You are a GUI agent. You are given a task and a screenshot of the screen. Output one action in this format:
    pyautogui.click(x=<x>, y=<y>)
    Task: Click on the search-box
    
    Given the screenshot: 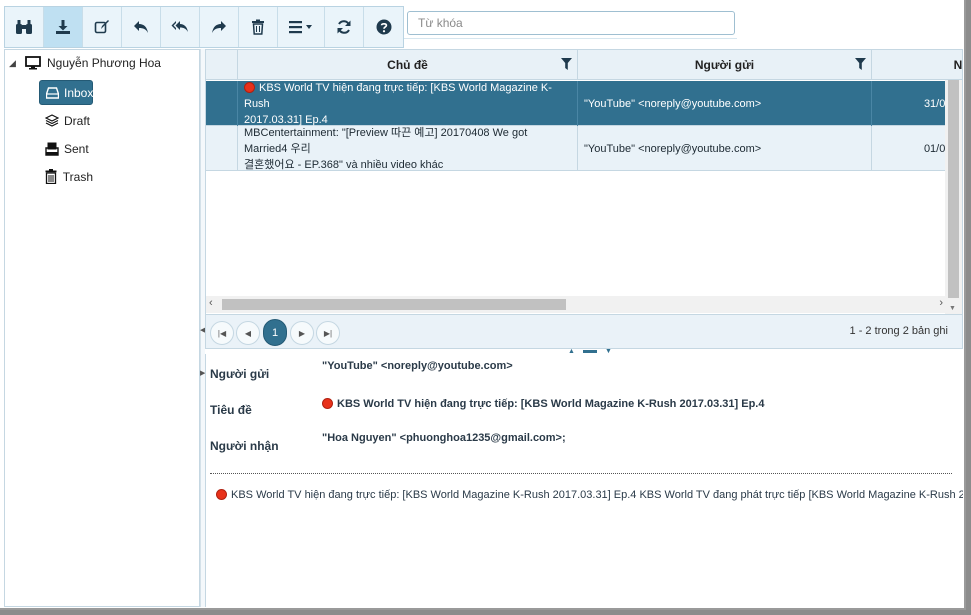 What is the action you would take?
    pyautogui.click(x=571, y=23)
    